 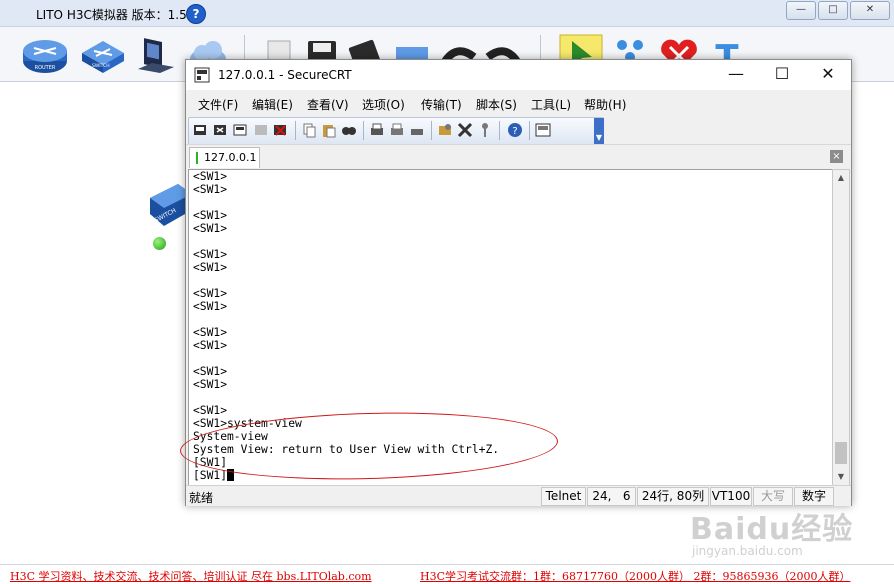 What do you see at coordinates (157, 55) in the screenshot?
I see `pc-icon` at bounding box center [157, 55].